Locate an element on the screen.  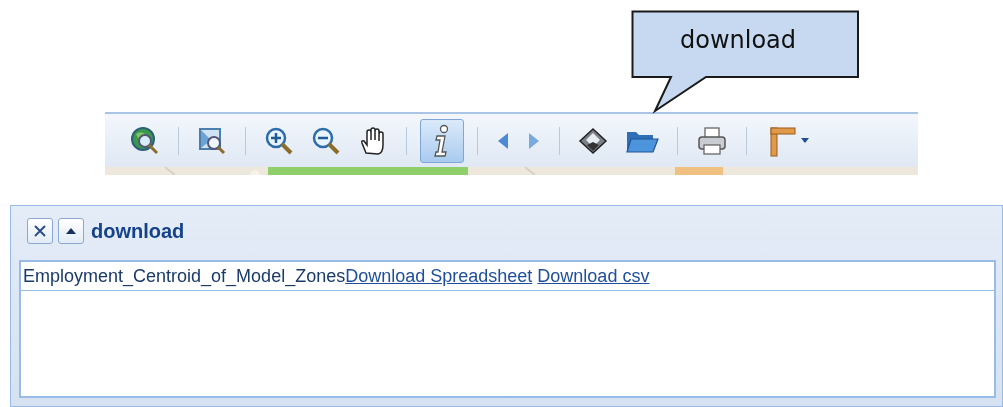
close-button is located at coordinates (40, 231).